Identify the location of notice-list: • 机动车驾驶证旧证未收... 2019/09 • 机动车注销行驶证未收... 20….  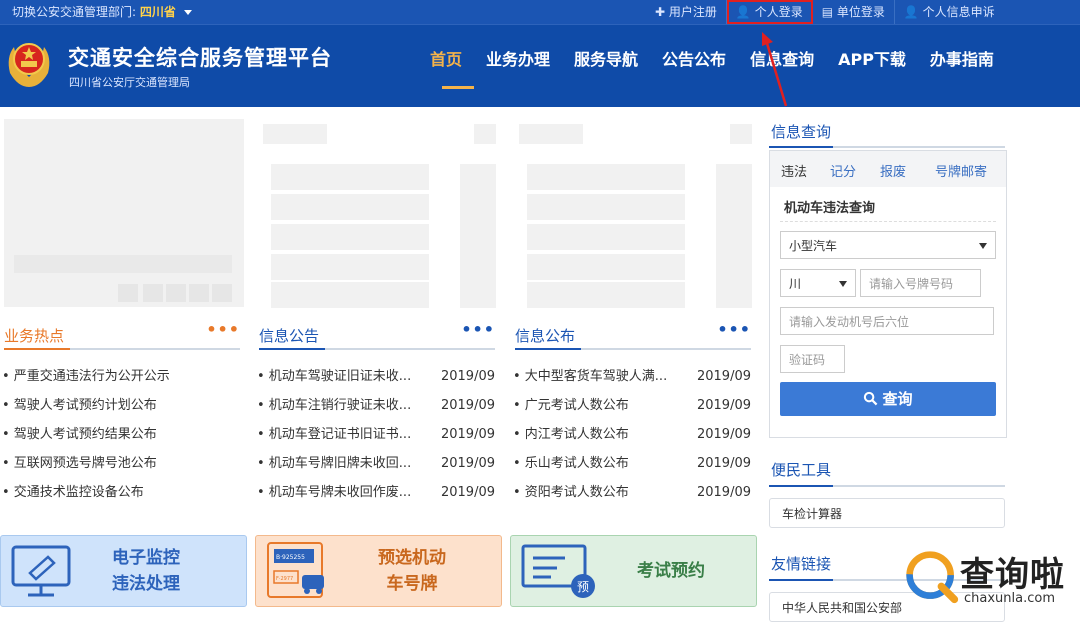
(376, 434).